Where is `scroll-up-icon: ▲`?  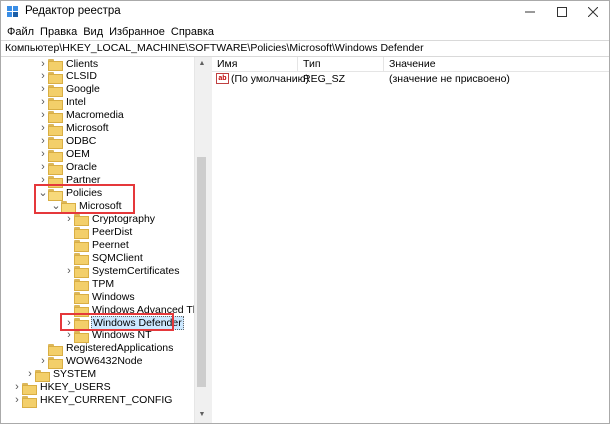
scroll-up-icon: ▲ is located at coordinates (202, 64).